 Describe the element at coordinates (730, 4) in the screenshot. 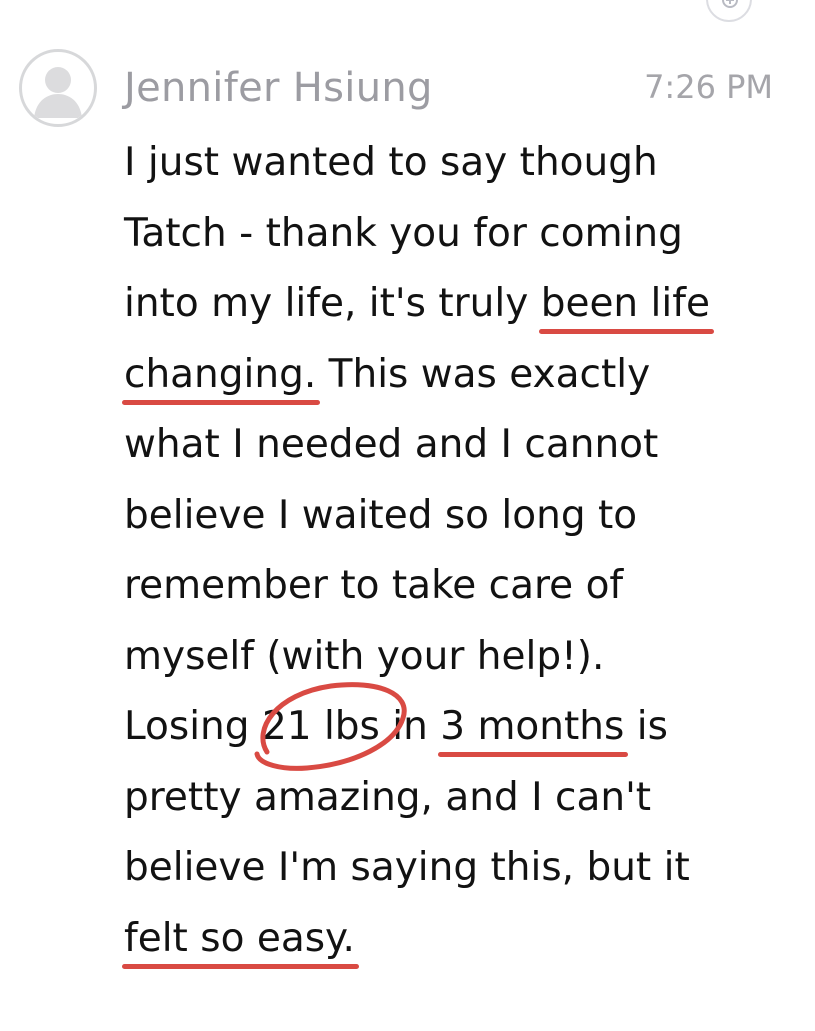

I see `add-icon` at that location.